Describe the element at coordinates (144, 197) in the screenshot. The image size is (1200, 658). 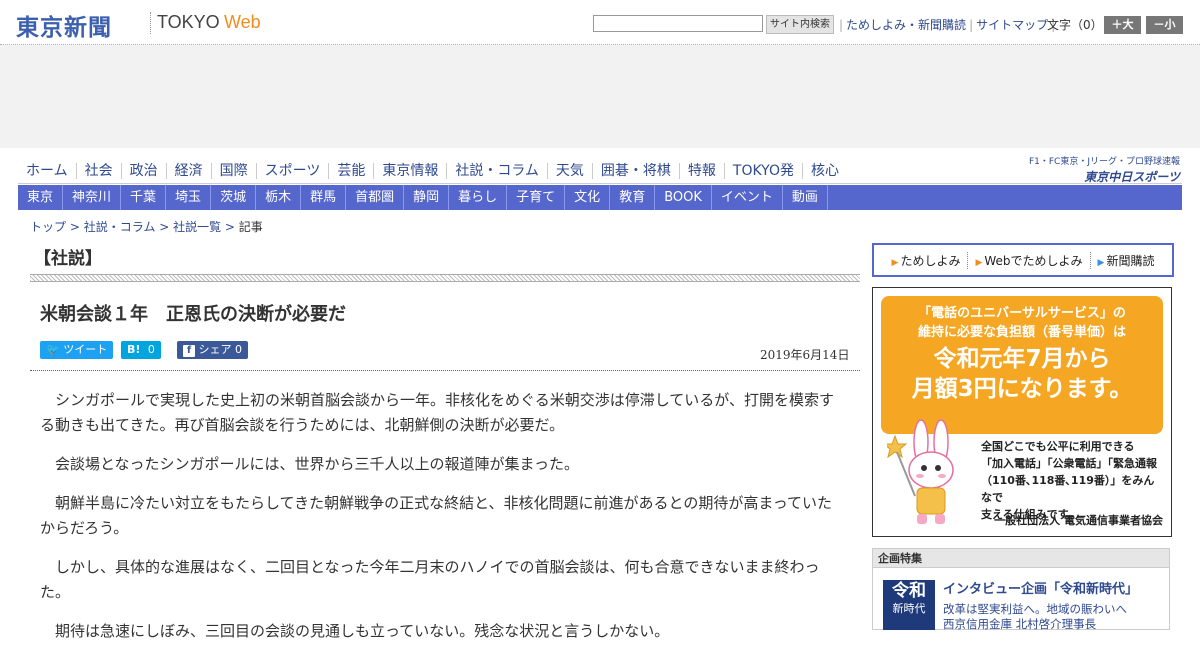
I see `nav2-item-chiba: 千葉` at that location.